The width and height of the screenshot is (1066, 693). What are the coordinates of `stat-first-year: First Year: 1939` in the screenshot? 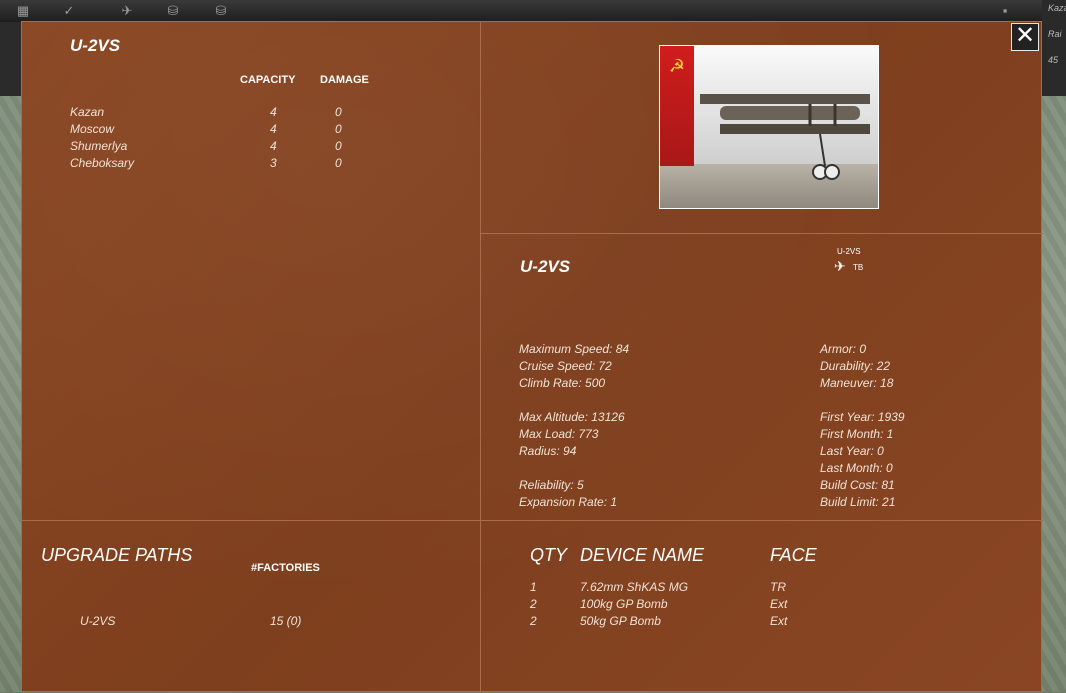 It's located at (862, 417).